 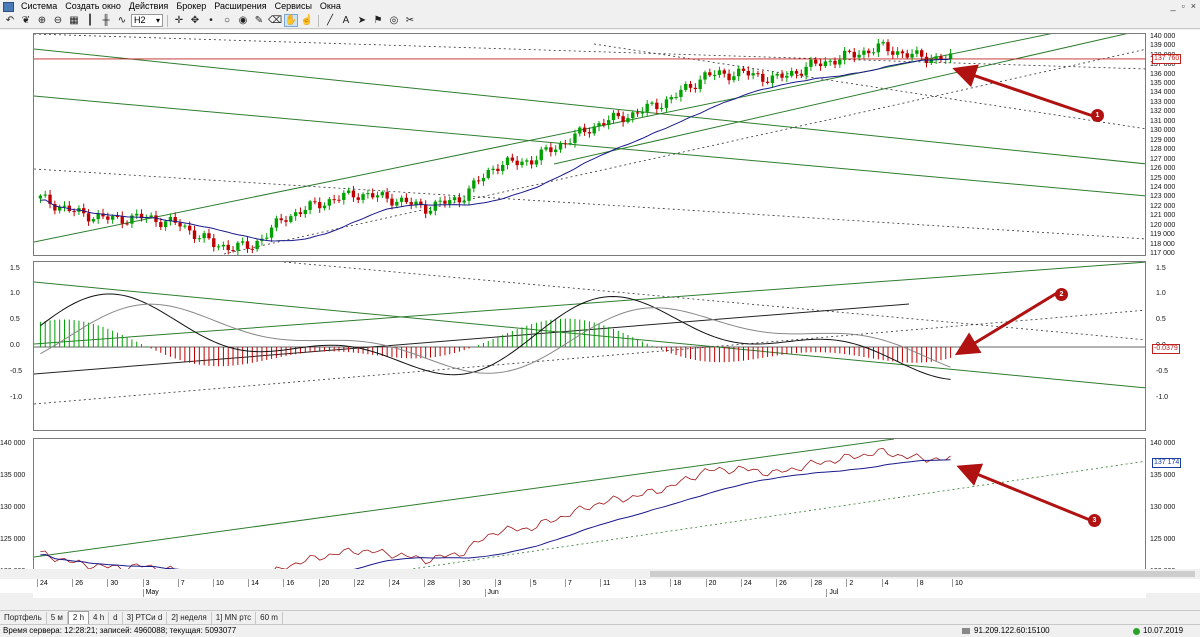 I want to click on line-chart-icon: ∿, so click(x=122, y=20).